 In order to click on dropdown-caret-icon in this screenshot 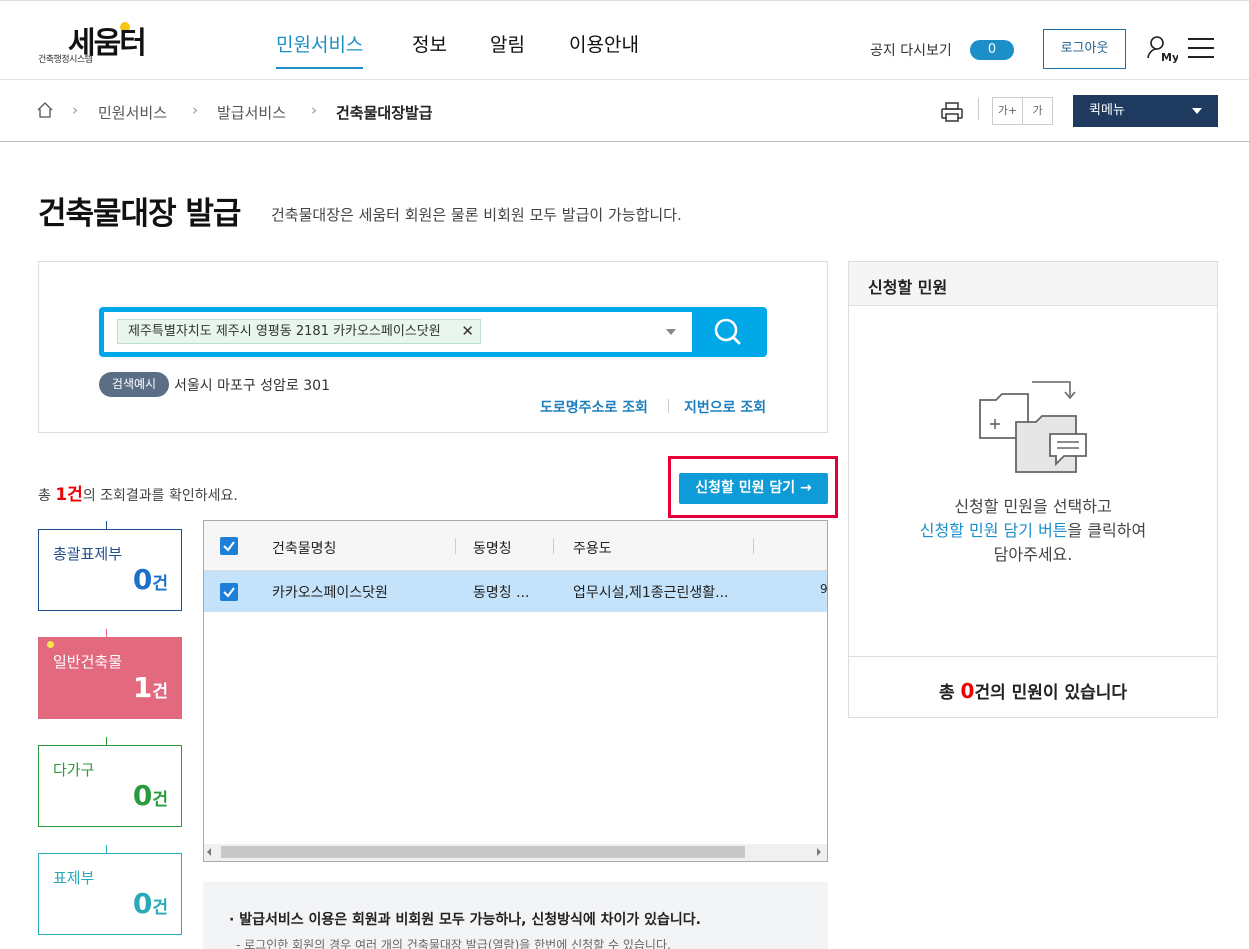, I will do `click(671, 332)`.